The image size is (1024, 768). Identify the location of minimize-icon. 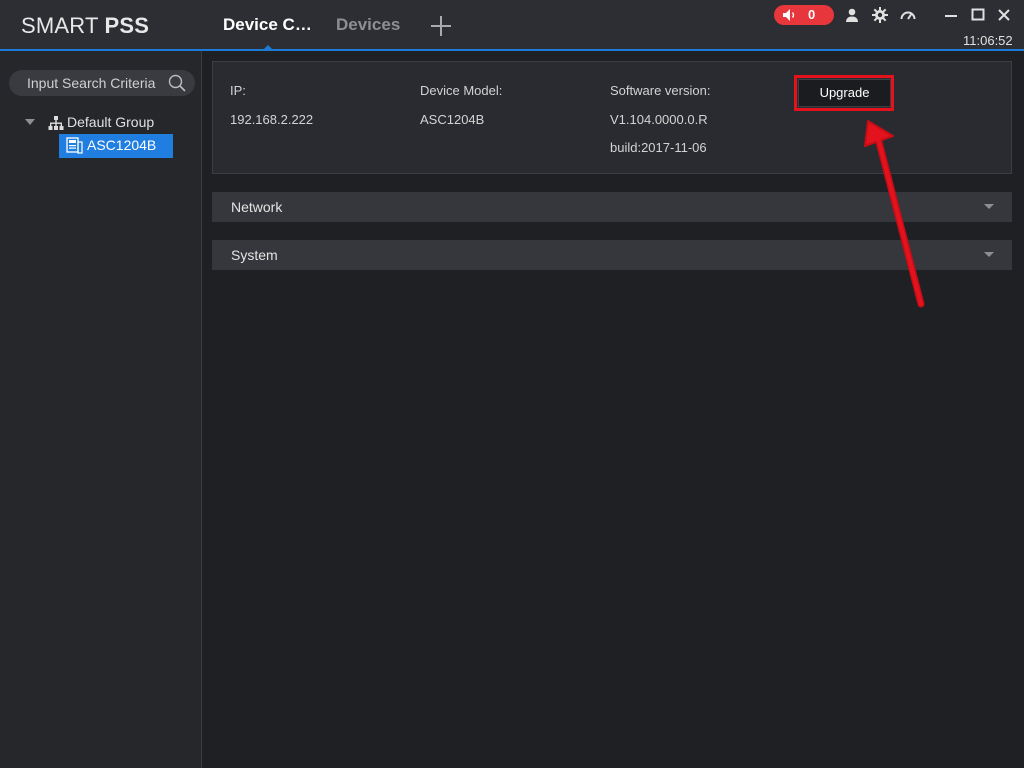
(951, 15).